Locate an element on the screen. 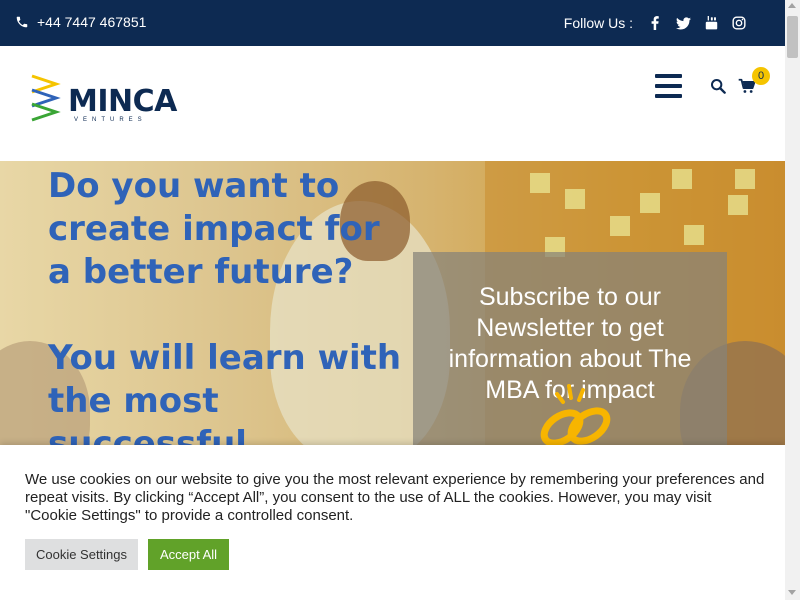 Image resolution: width=800 pixels, height=600 pixels. minca-logo: MINCA VENTURES is located at coordinates (105, 99).